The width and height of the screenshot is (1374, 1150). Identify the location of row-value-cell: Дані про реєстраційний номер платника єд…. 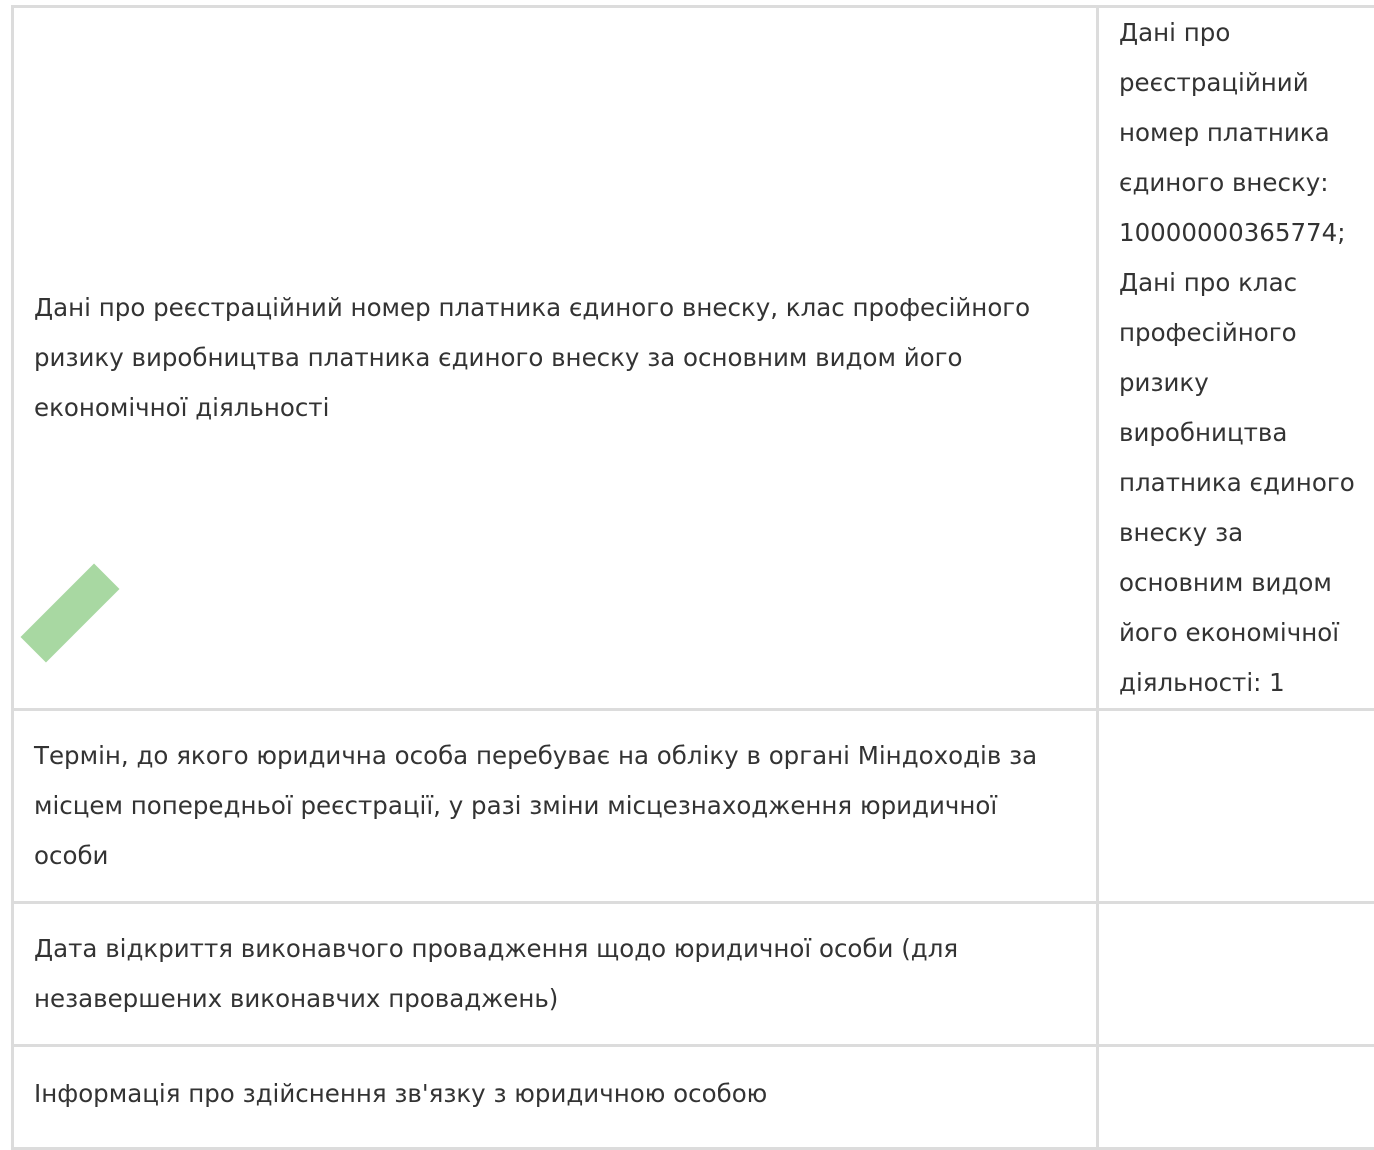
(1236, 358).